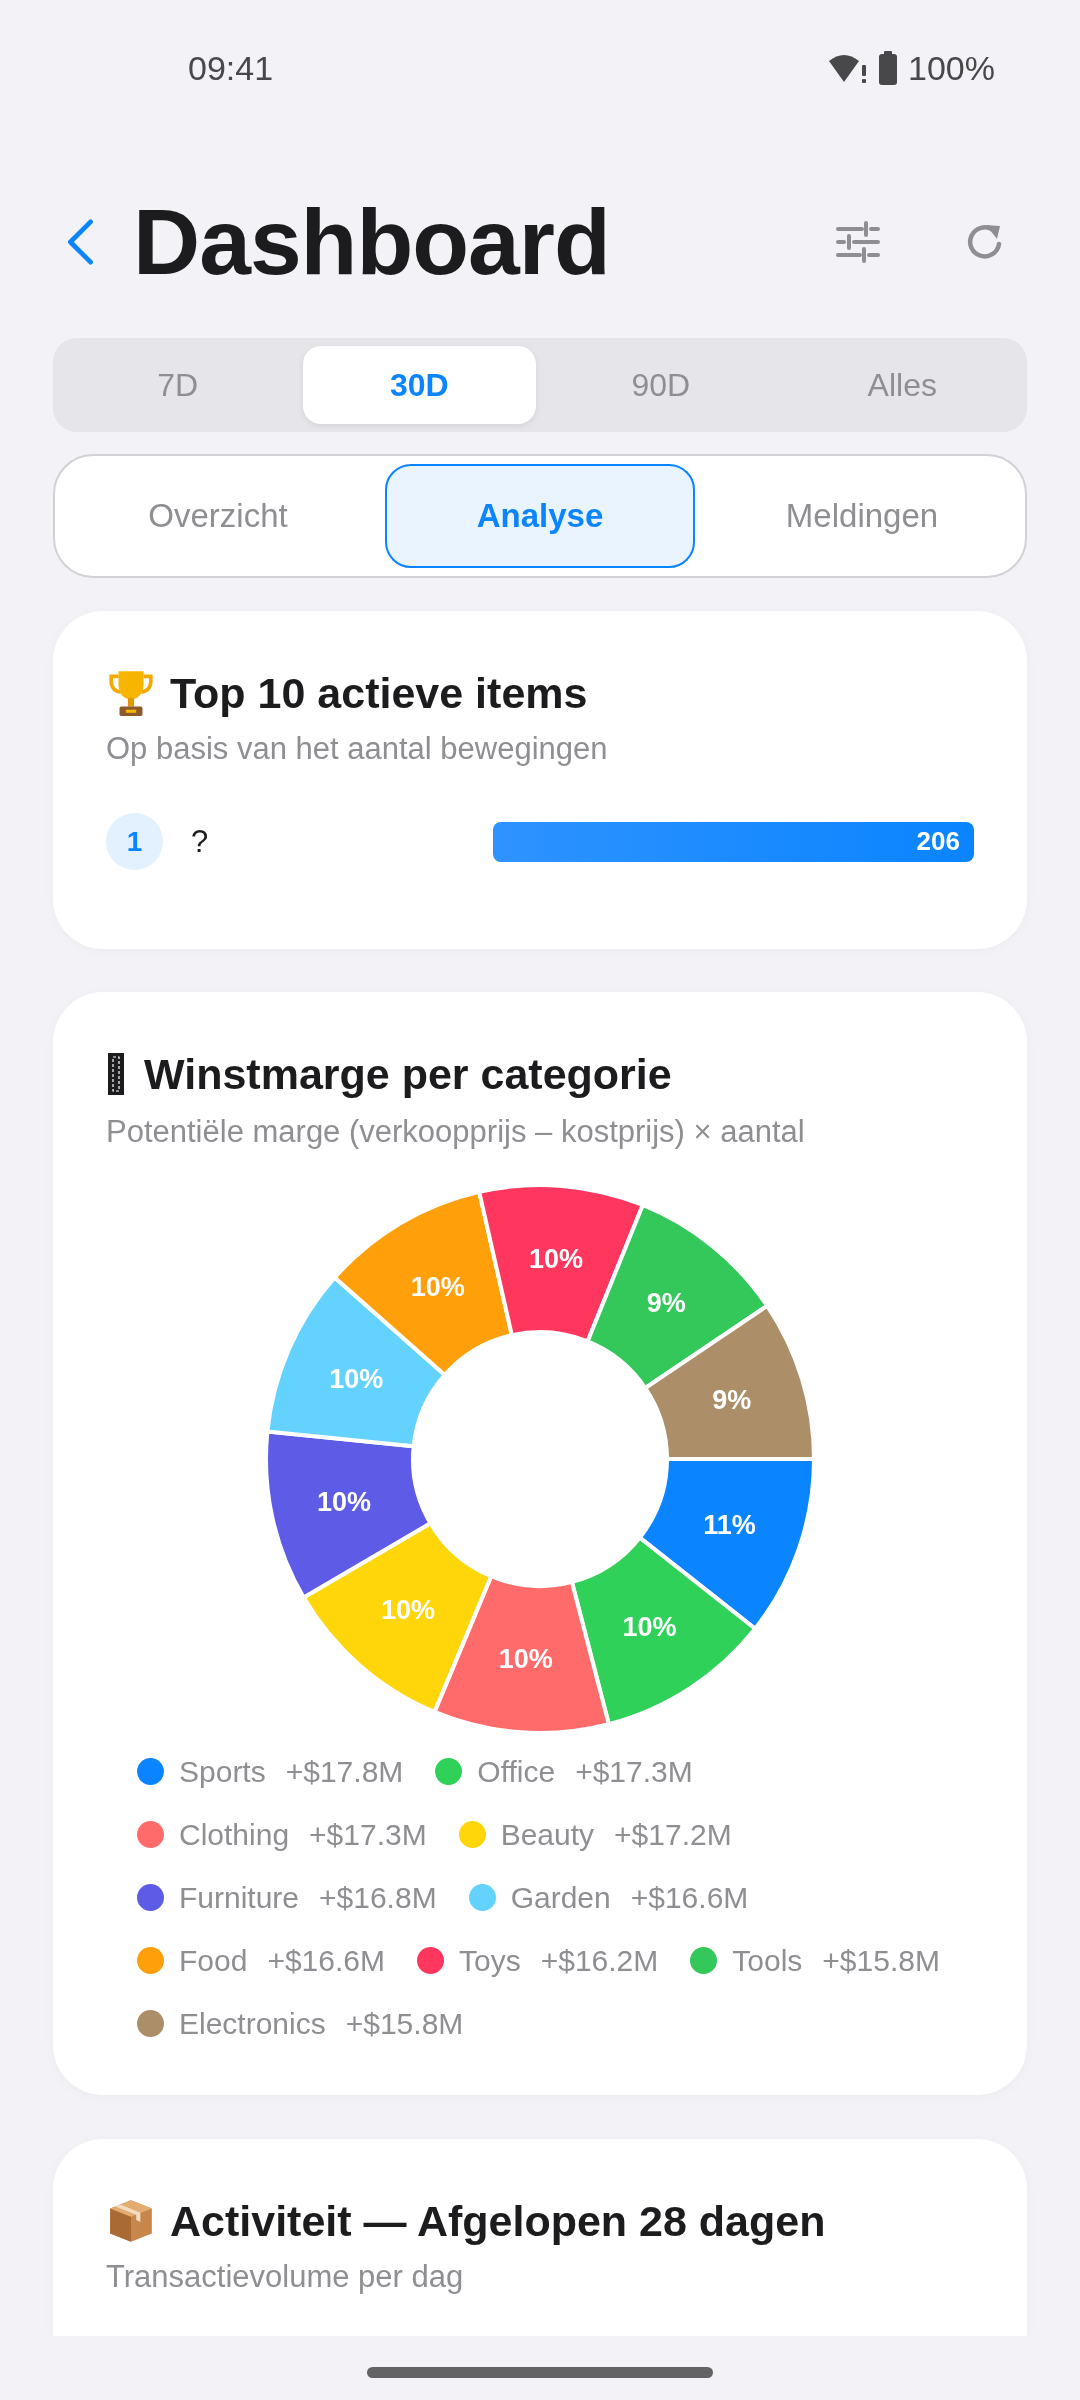 The image size is (1080, 2400). Describe the element at coordinates (888, 68) in the screenshot. I see `battery-icon` at that location.